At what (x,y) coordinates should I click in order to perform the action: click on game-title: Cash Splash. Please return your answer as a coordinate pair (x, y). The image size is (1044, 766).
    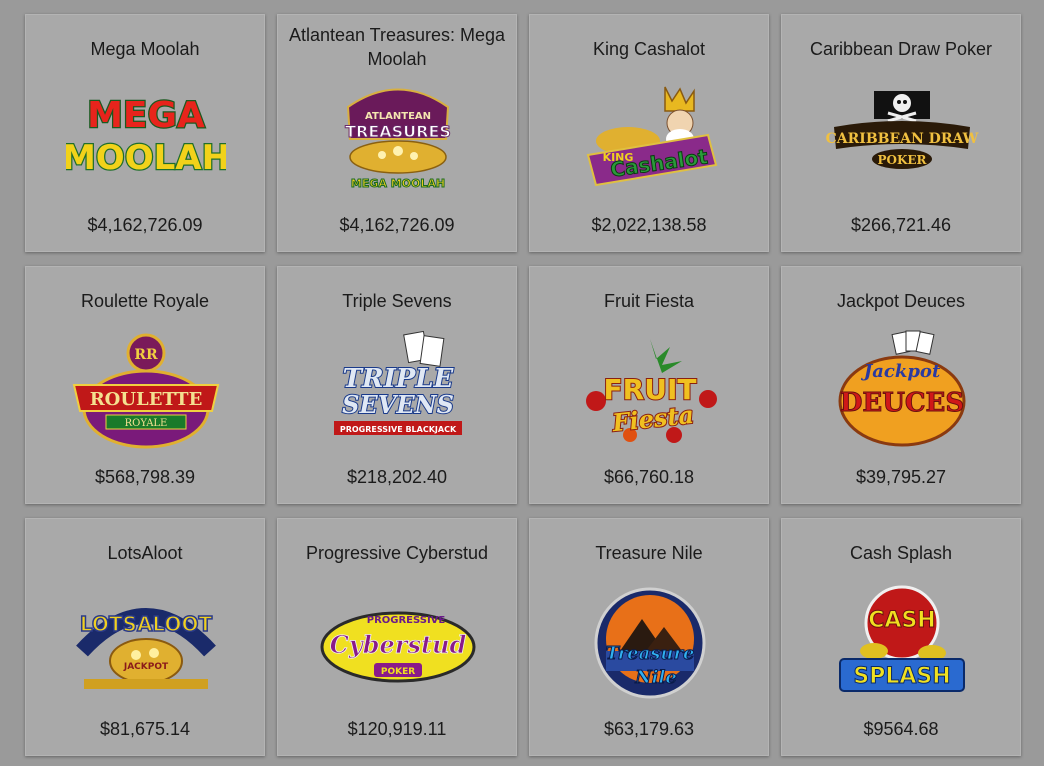
    Looking at the image, I should click on (901, 553).